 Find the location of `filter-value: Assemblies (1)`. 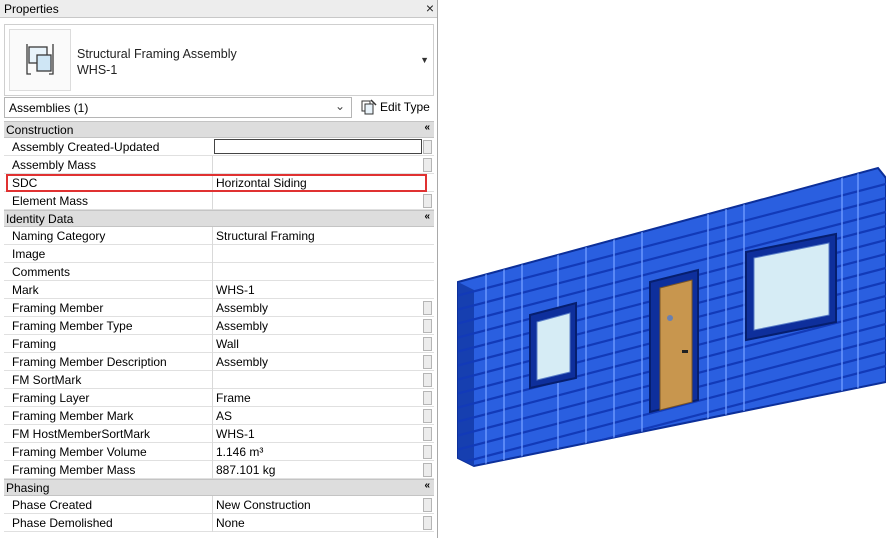

filter-value: Assemblies (1) is located at coordinates (49, 108).